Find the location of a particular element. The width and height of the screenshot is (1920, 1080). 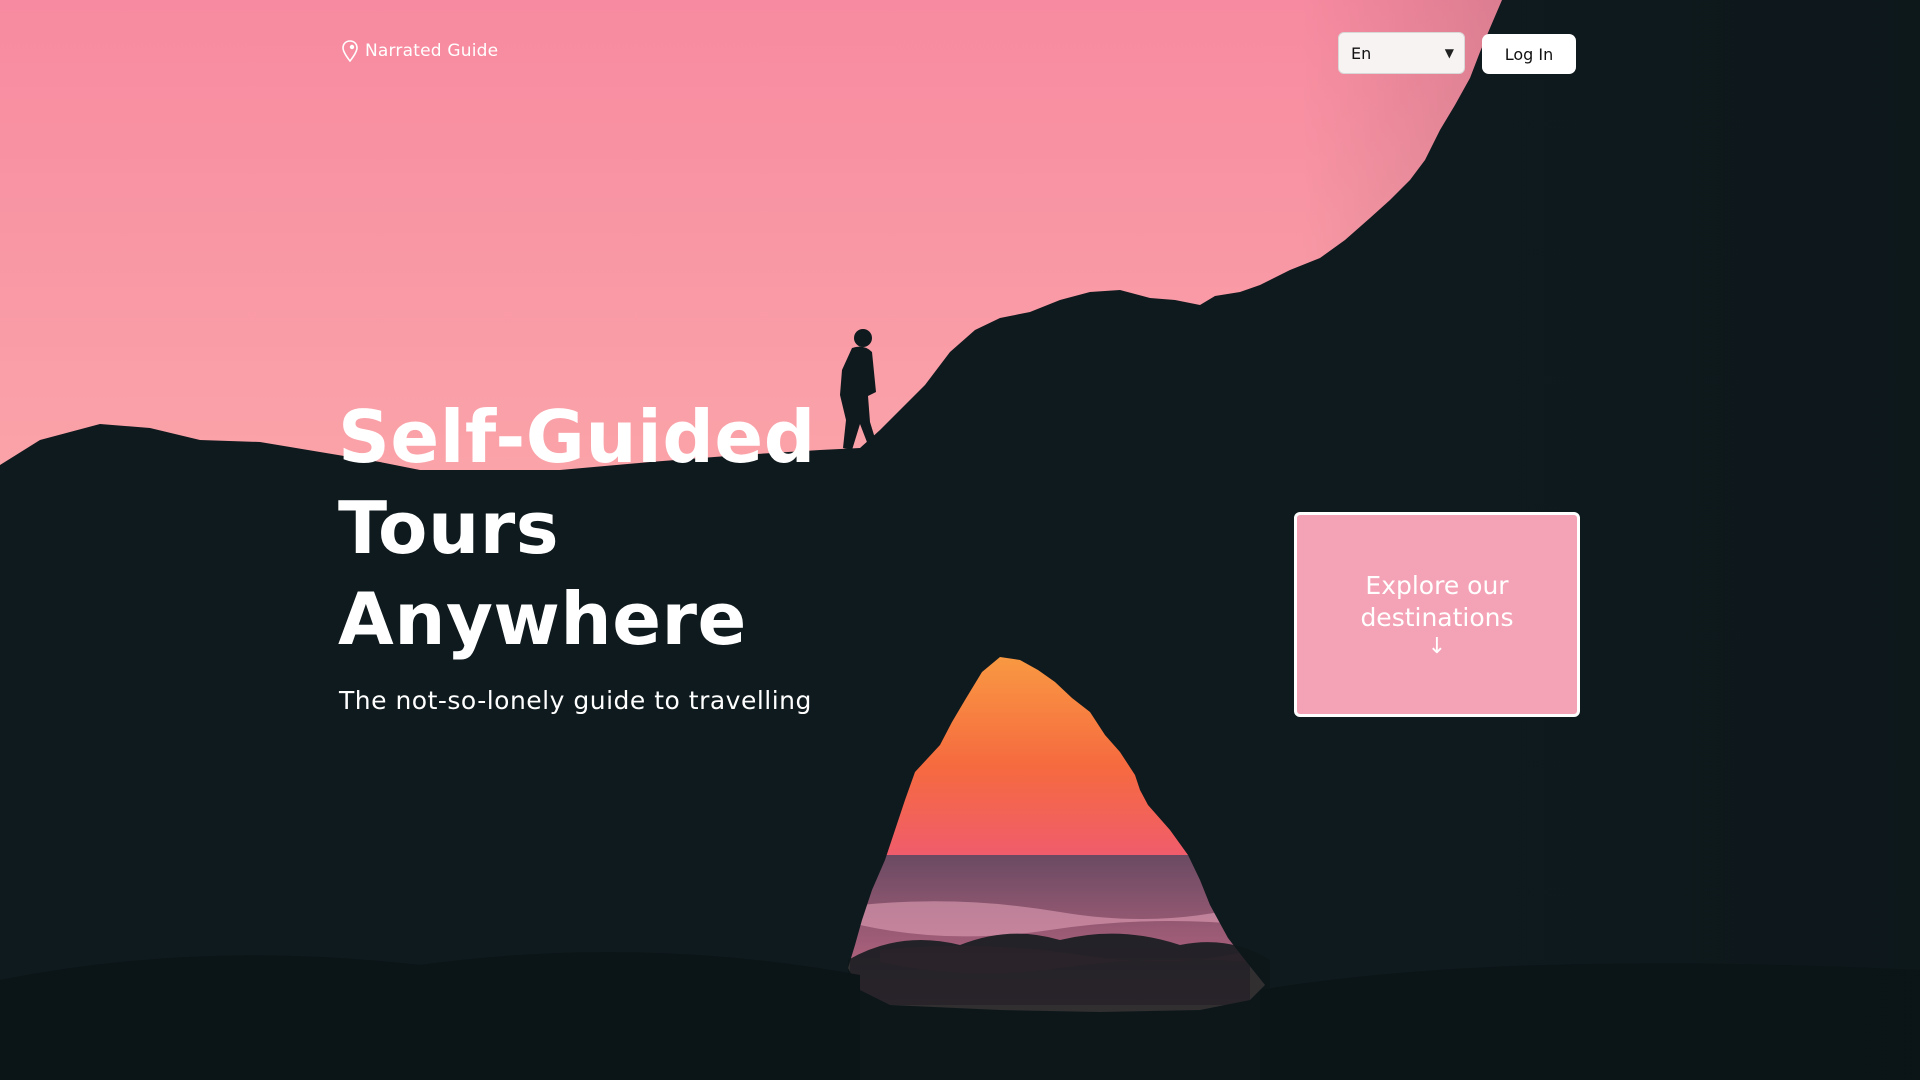

language-select: En ▼ is located at coordinates (1401, 53).